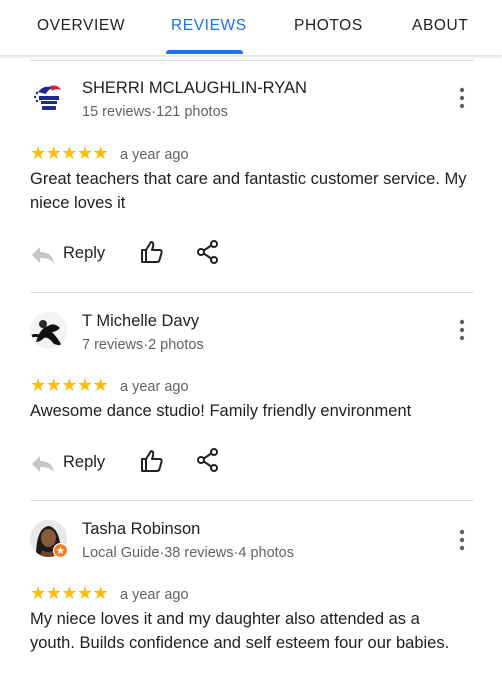  Describe the element at coordinates (81, 26) in the screenshot. I see `tab-overview: OVERVIEW` at that location.